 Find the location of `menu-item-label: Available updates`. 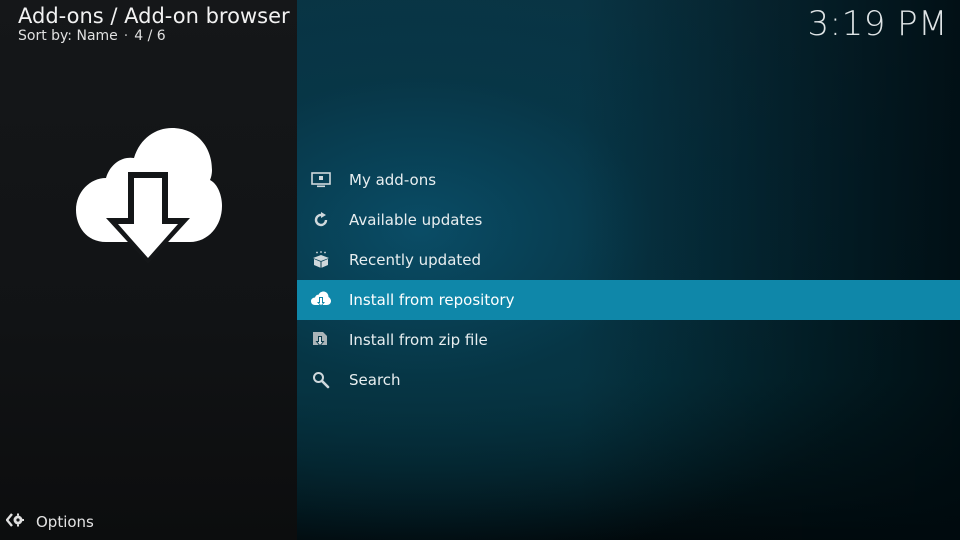

menu-item-label: Available updates is located at coordinates (416, 220).